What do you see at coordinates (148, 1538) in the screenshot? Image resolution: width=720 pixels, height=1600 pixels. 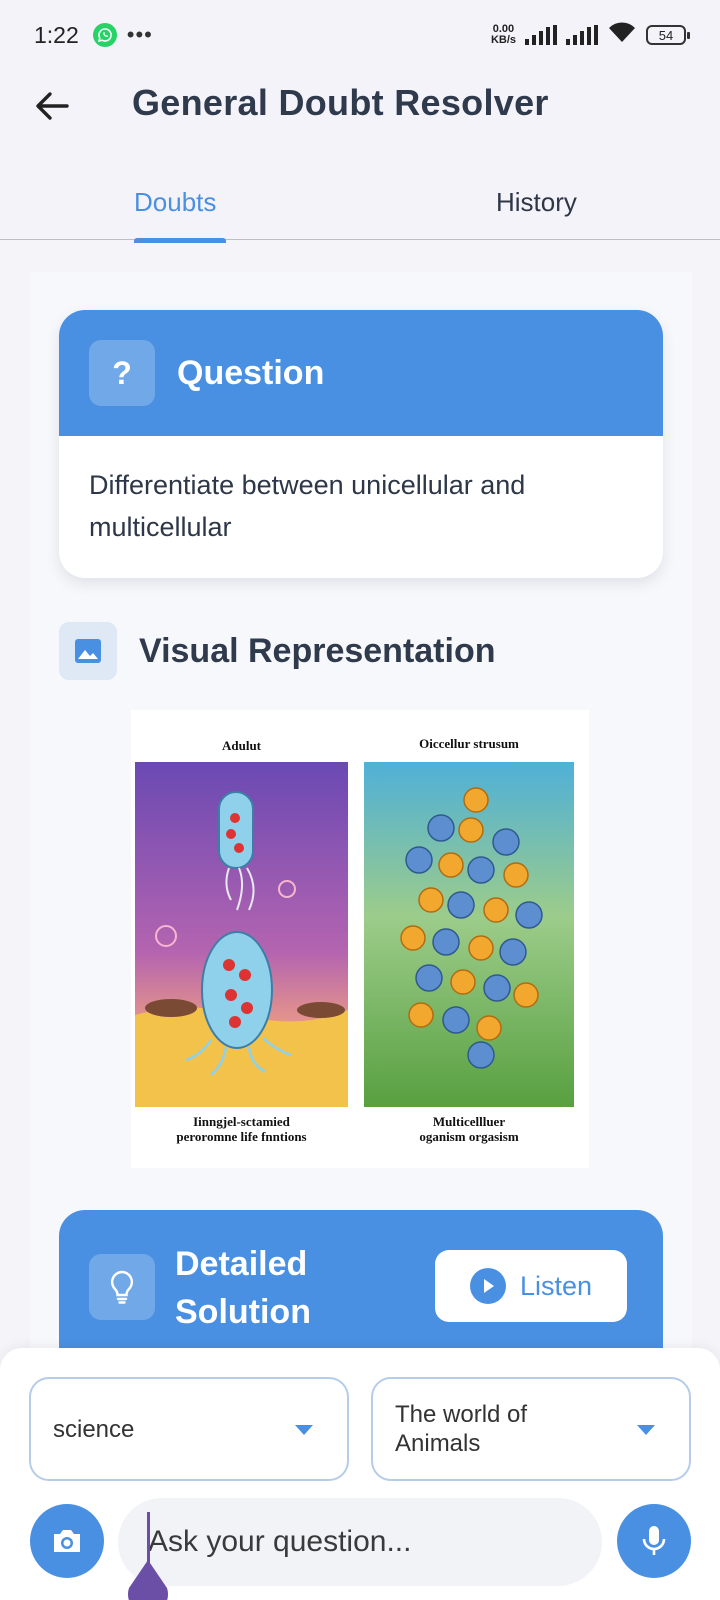 I see `text-cursor` at bounding box center [148, 1538].